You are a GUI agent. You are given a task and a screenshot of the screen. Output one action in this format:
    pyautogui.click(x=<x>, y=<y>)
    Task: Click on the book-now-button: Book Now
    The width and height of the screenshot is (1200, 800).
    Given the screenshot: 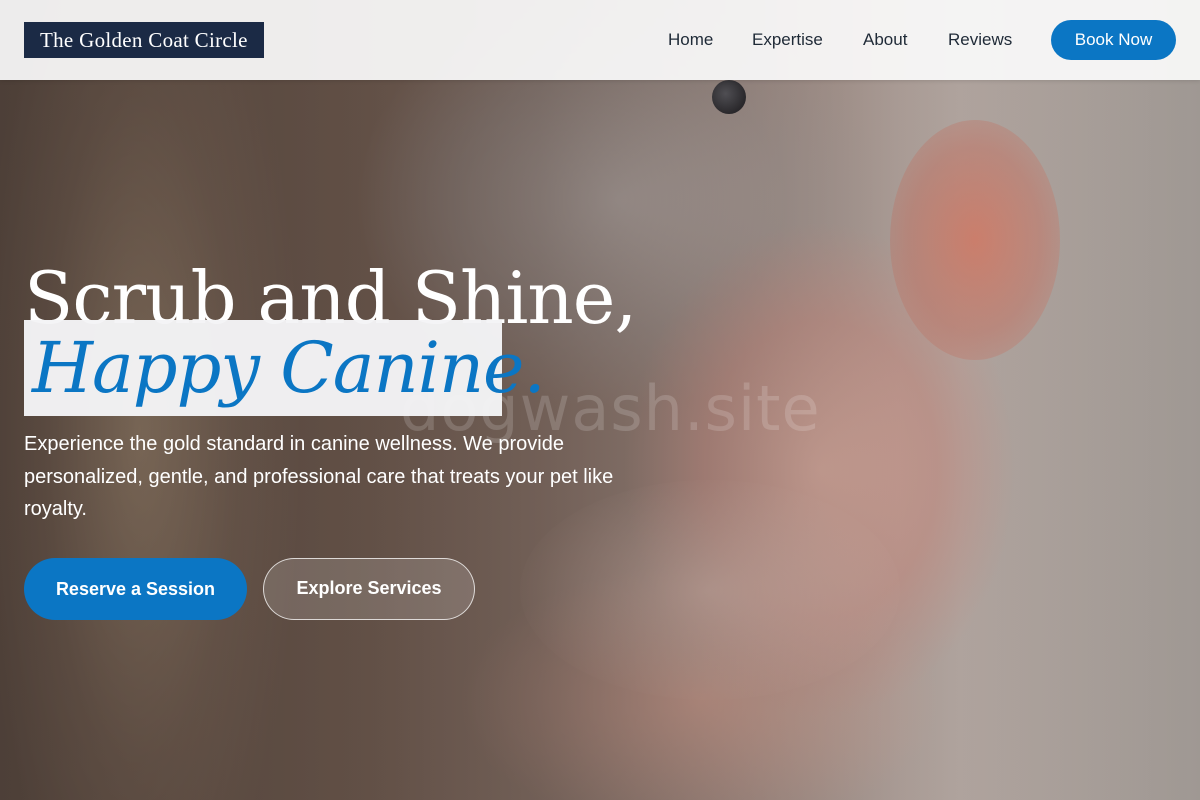 What is the action you would take?
    pyautogui.click(x=1113, y=40)
    